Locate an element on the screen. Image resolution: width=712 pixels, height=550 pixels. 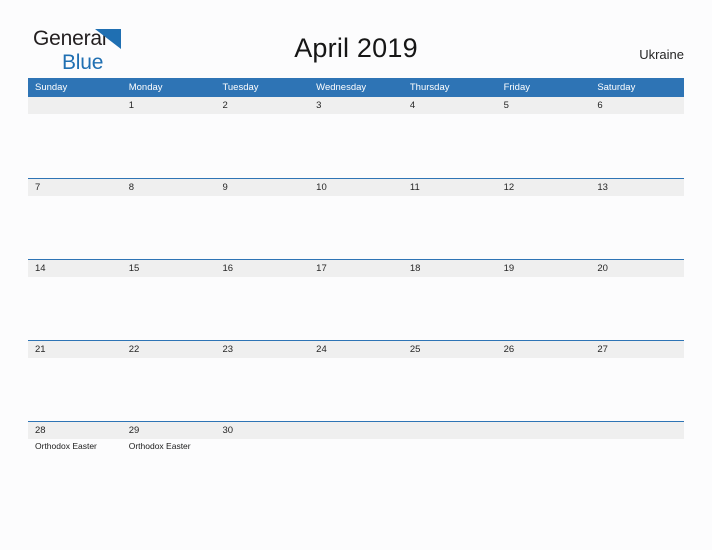
day-cell: 7 is located at coordinates (75, 219).